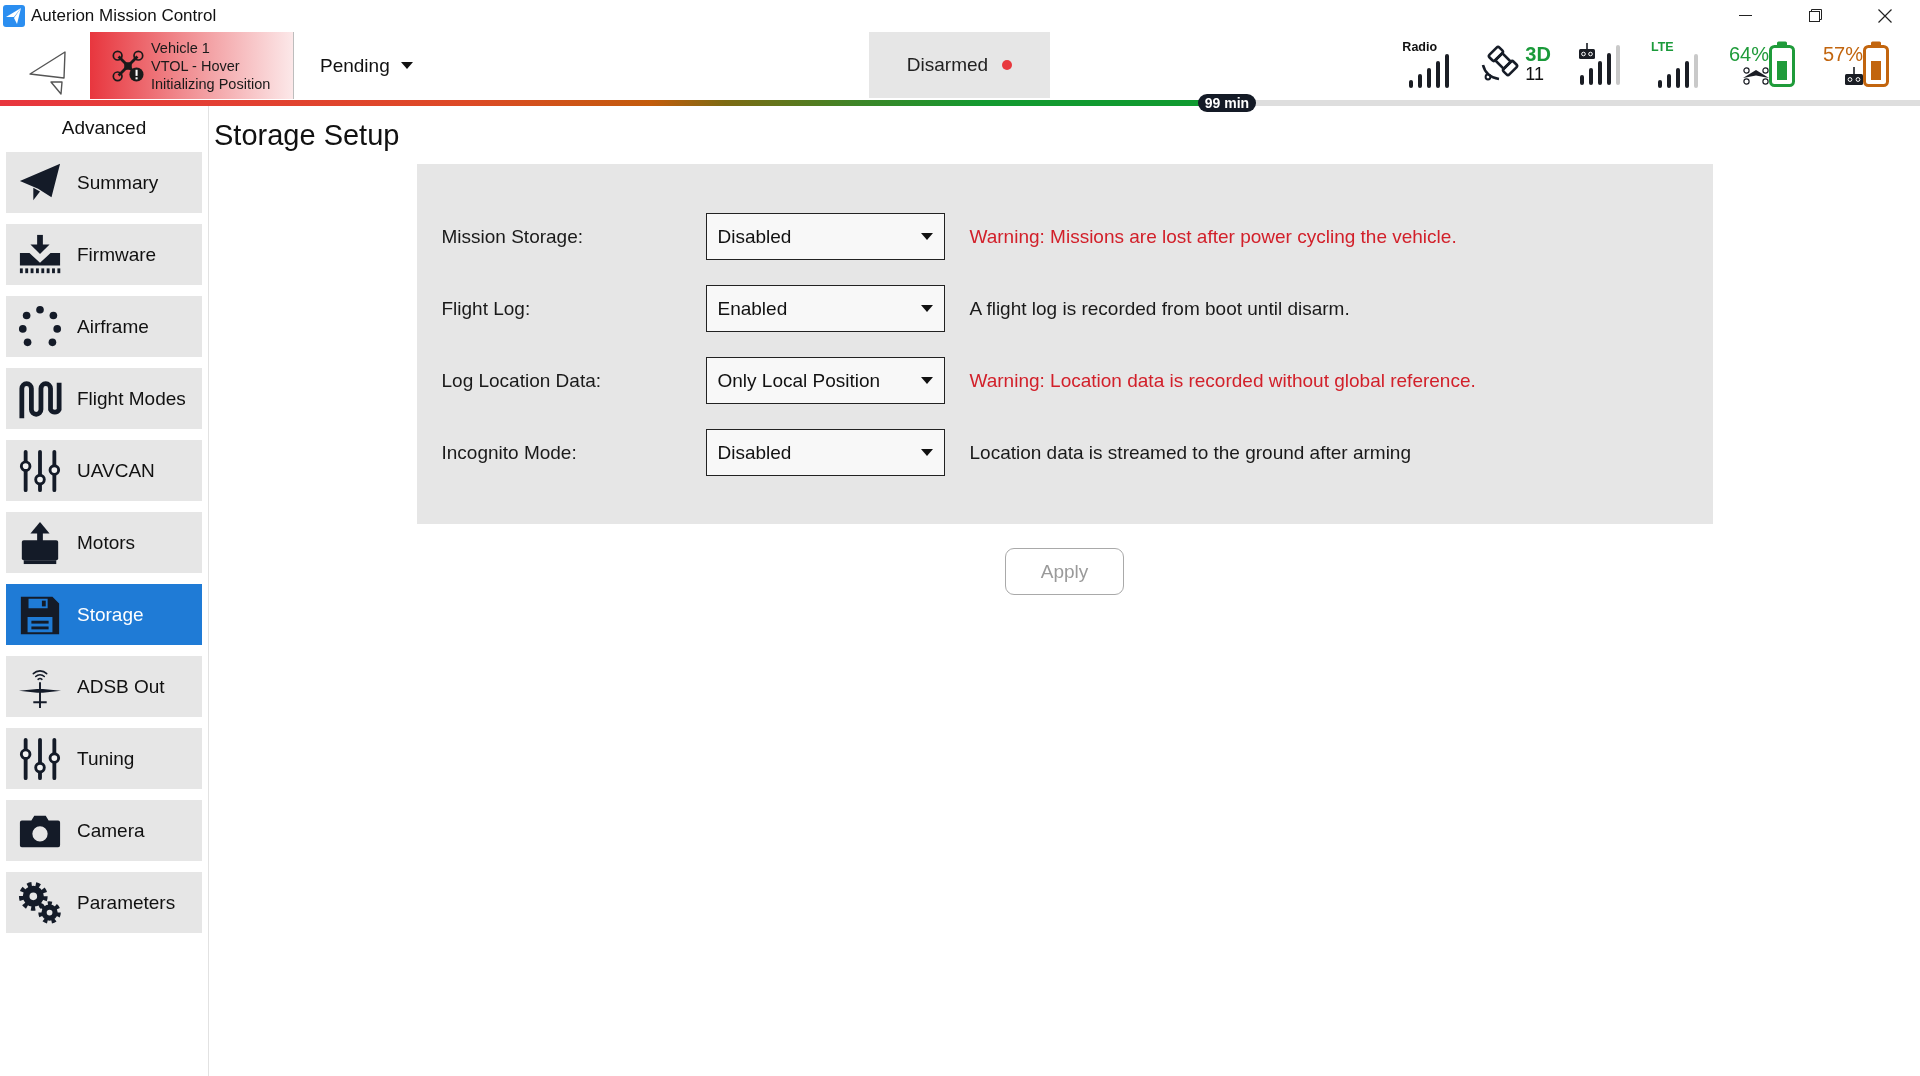 The image size is (1920, 1076). Describe the element at coordinates (1885, 15) in the screenshot. I see `close-icon` at that location.